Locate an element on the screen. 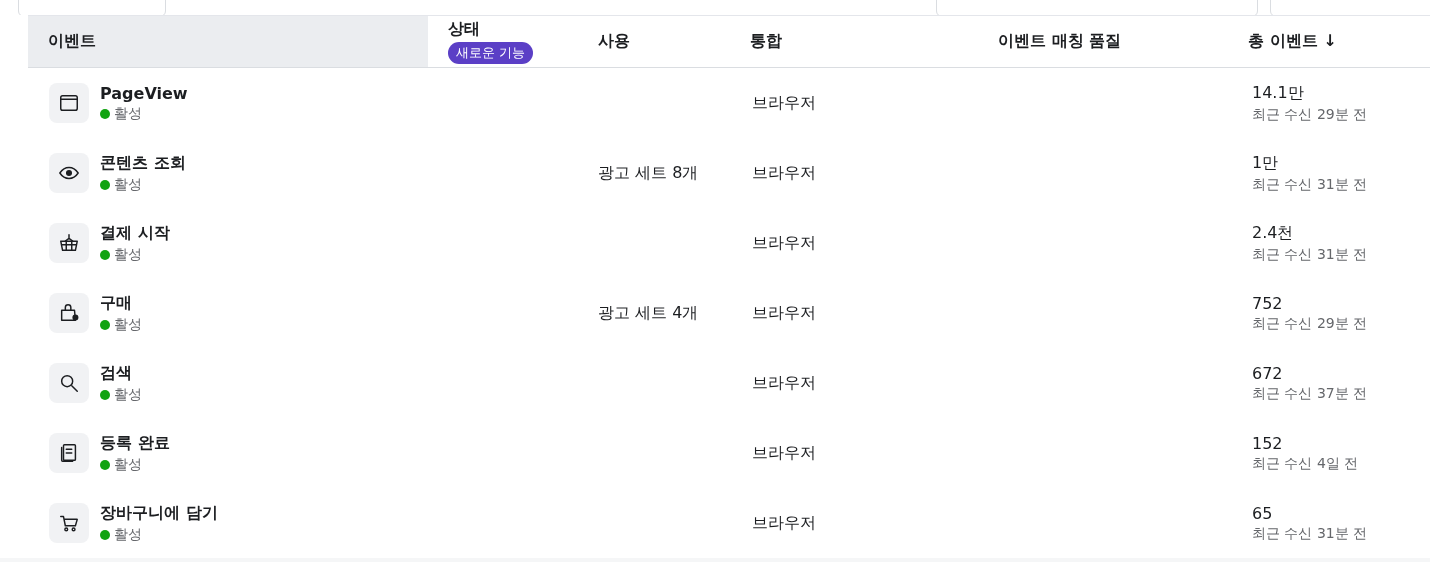 The image size is (1430, 571). event-name: 등록 완료 is located at coordinates (135, 443).